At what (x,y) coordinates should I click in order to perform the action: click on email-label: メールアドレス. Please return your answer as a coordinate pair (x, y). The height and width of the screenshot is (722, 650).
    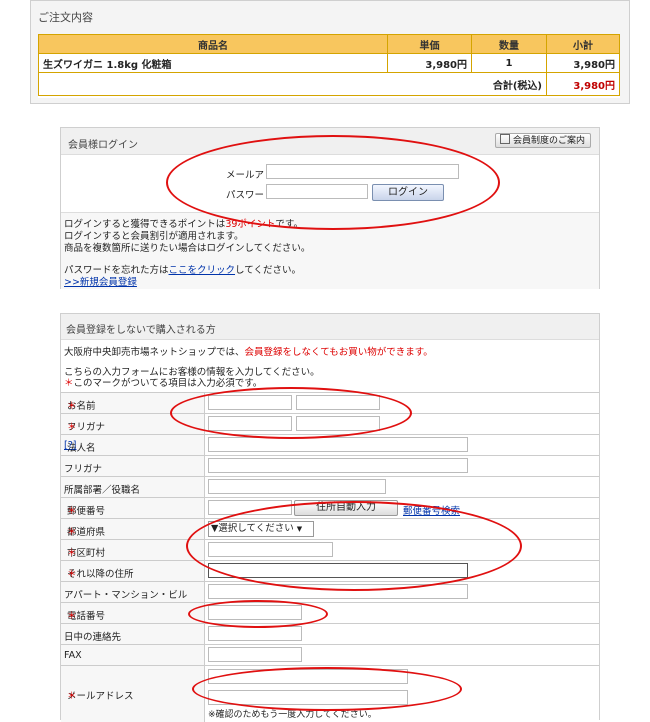
    Looking at the image, I should click on (100, 696).